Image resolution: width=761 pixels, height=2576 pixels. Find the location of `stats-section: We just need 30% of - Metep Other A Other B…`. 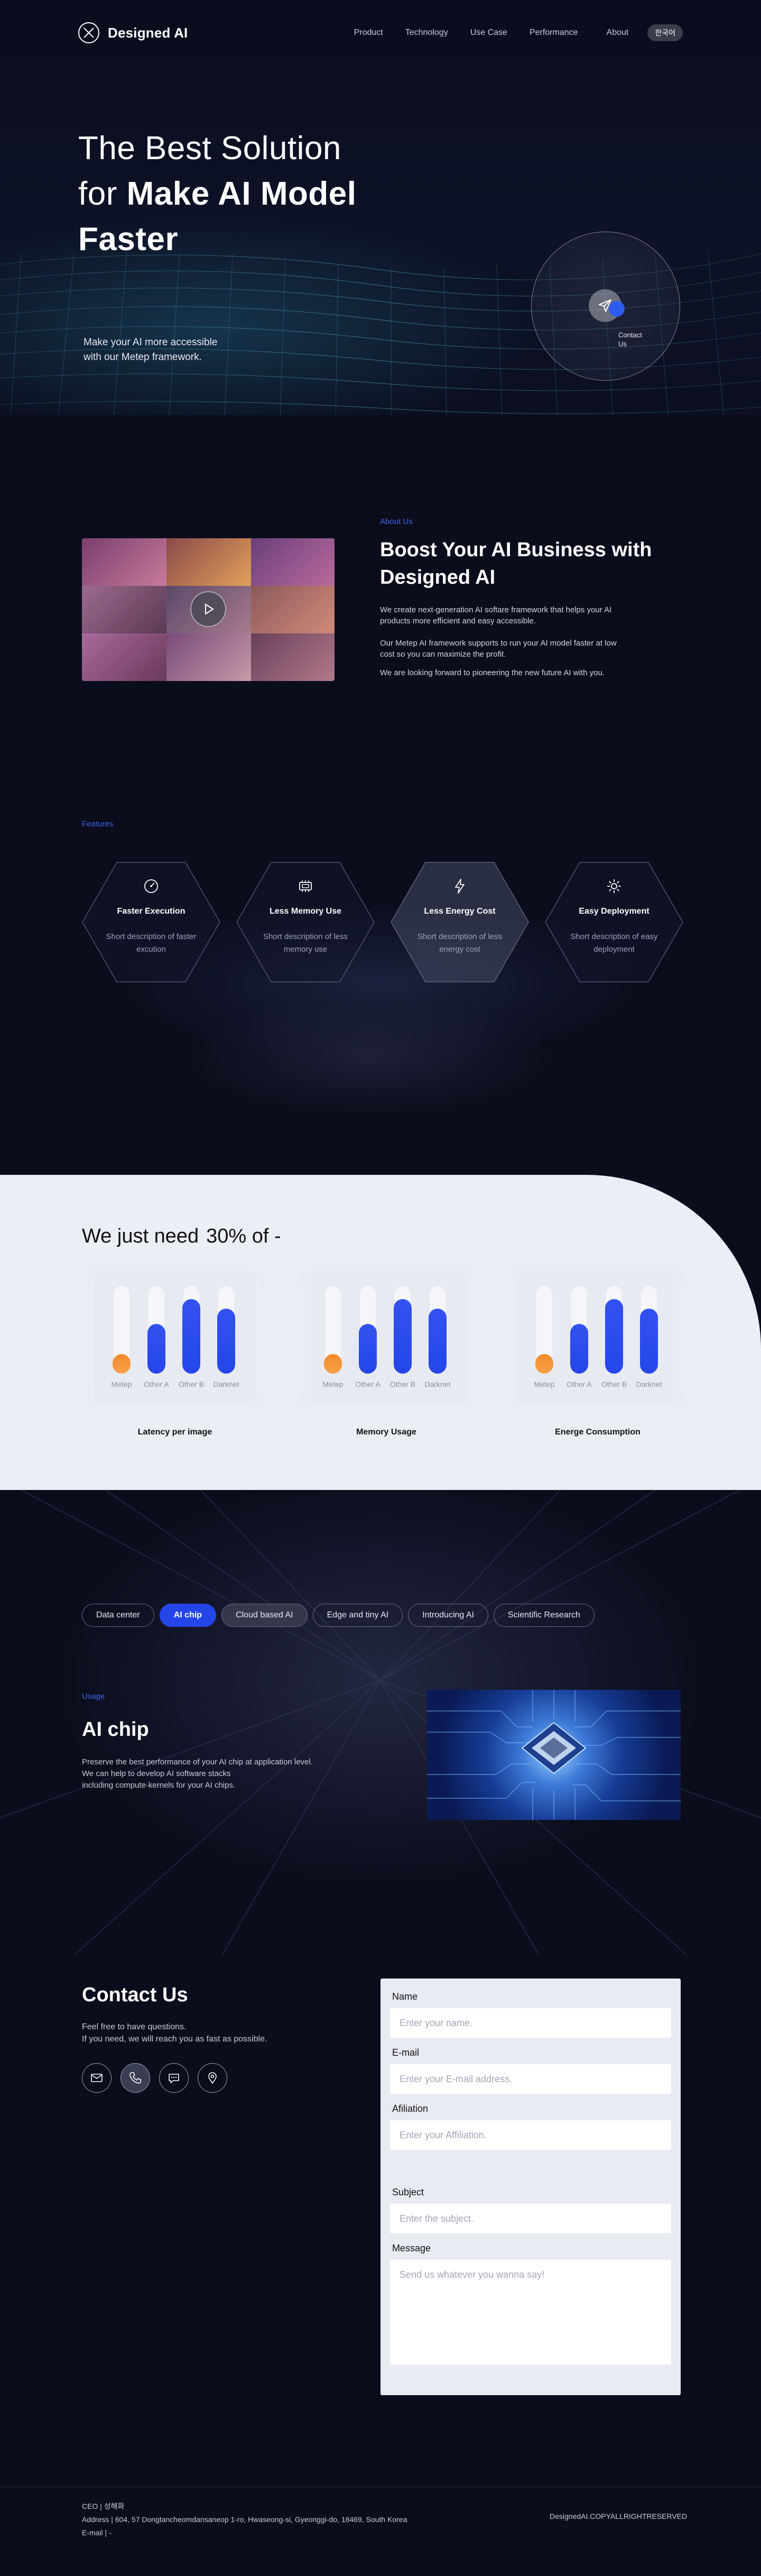

stats-section: We just need 30% of - Metep Other A Other B… is located at coordinates (380, 1333).